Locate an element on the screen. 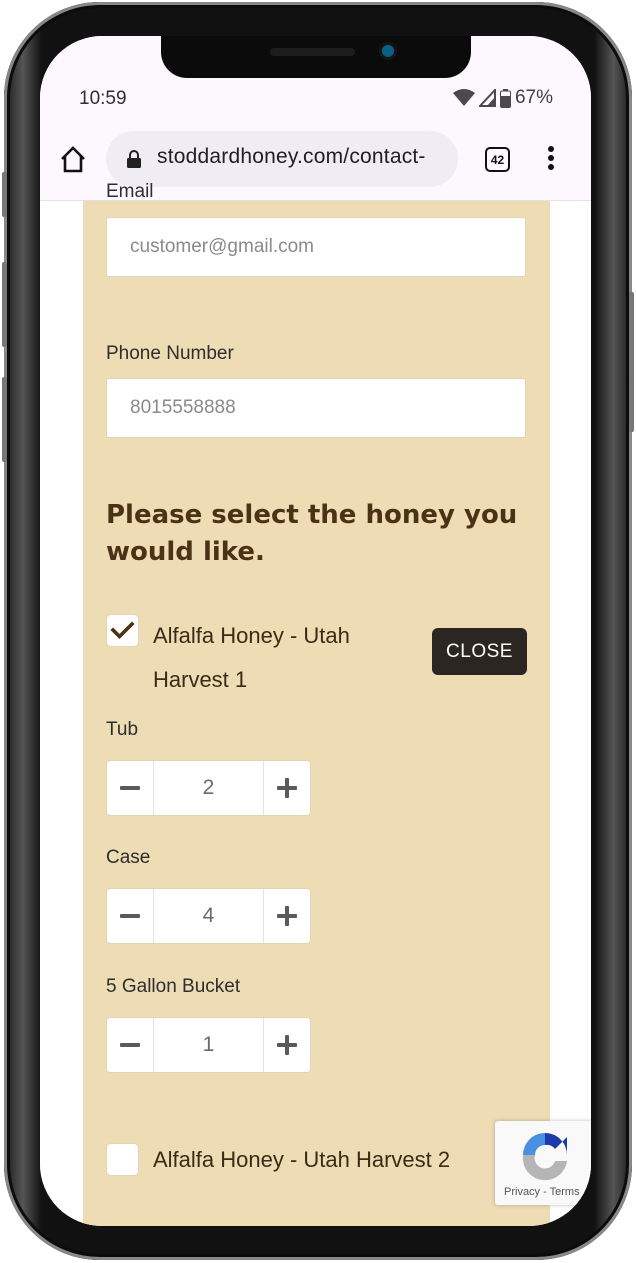  case-quantity-stepper: 4 is located at coordinates (208, 916).